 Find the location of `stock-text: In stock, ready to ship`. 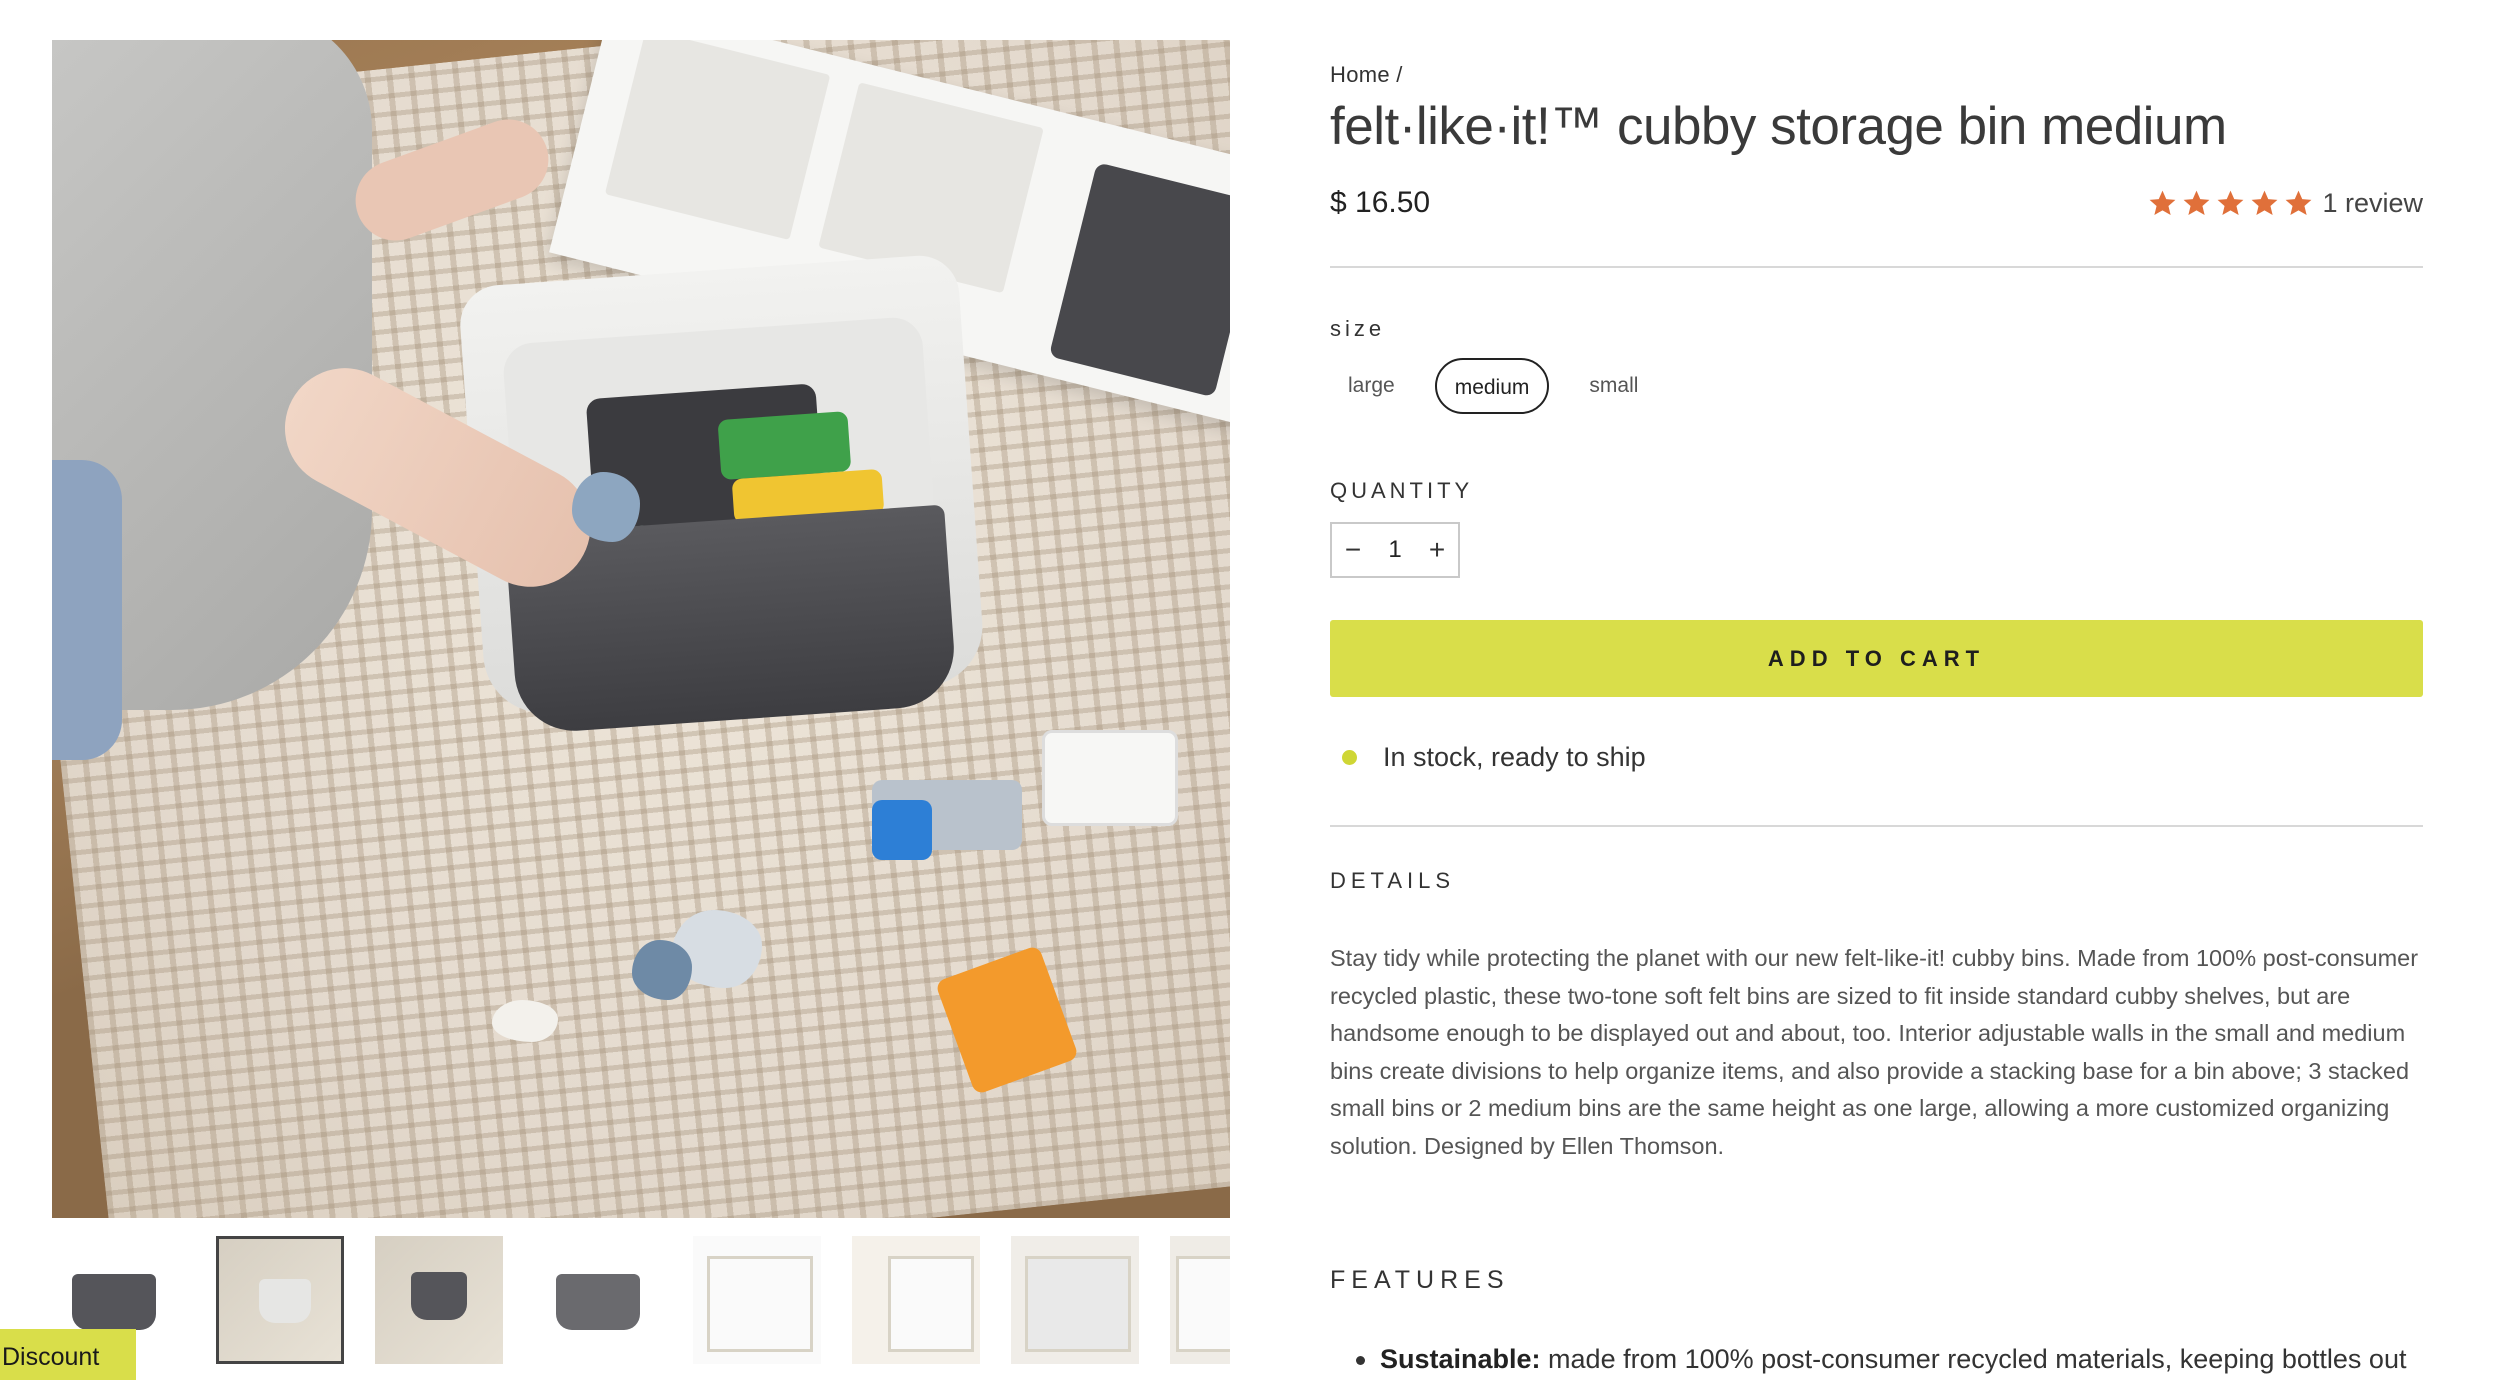

stock-text: In stock, ready to ship is located at coordinates (1514, 757).